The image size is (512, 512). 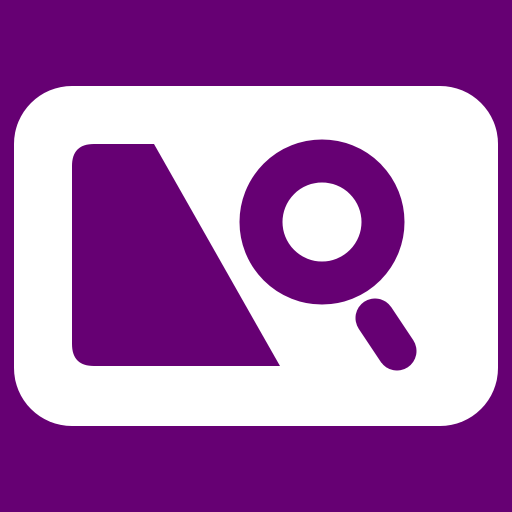 I want to click on magnifier-handle, so click(x=386, y=334).